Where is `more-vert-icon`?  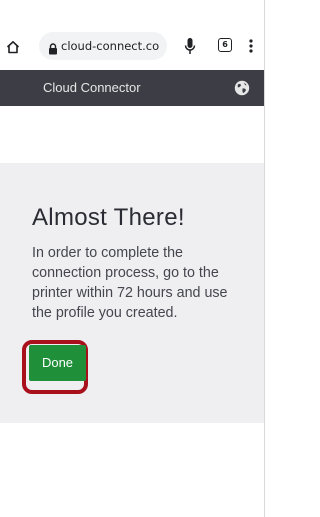 more-vert-icon is located at coordinates (251, 46).